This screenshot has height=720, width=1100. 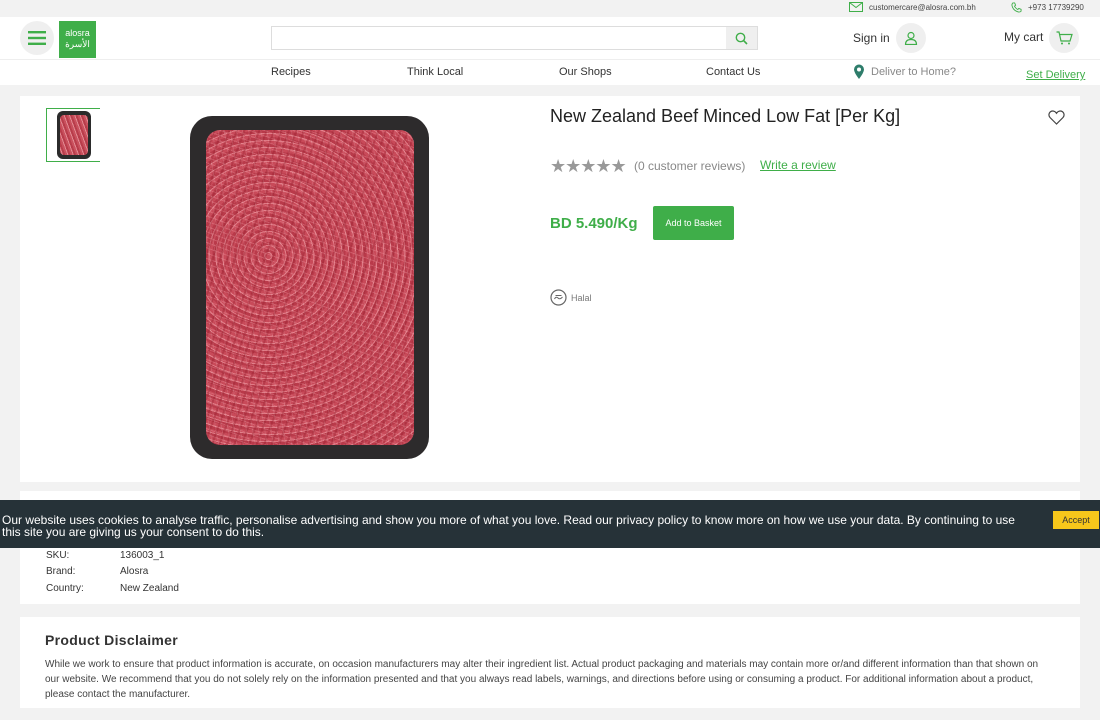 I want to click on detail-key: Brand:, so click(x=61, y=571).